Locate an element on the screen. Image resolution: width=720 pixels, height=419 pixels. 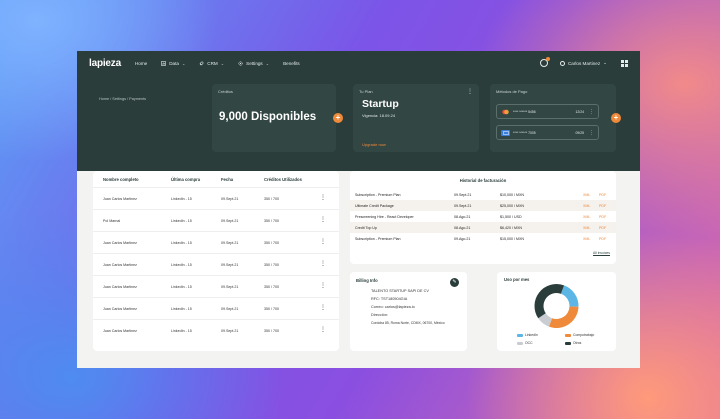
user-menu: Carlos Martinez ⌄ is located at coordinates (583, 63).